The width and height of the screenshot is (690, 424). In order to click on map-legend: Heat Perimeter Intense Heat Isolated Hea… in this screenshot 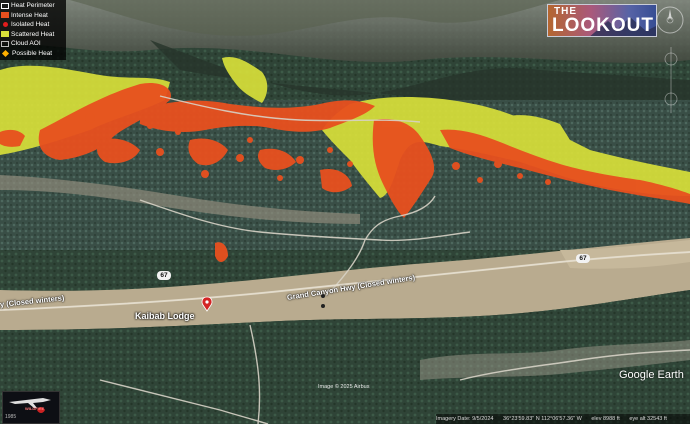, I will do `click(33, 30)`.